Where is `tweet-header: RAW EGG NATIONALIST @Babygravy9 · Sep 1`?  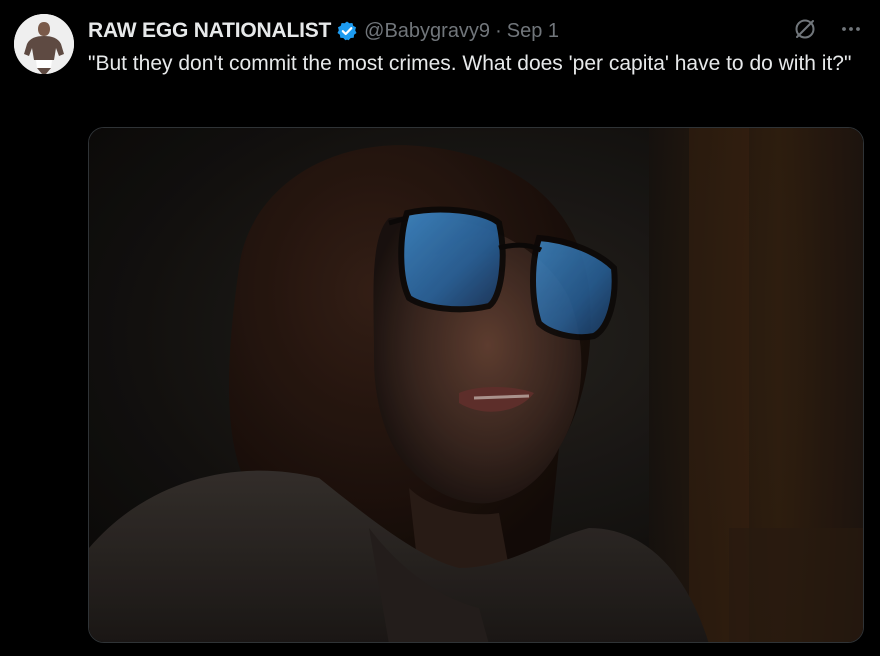 tweet-header: RAW EGG NATIONALIST @Babygravy9 · Sep 1 is located at coordinates (323, 31).